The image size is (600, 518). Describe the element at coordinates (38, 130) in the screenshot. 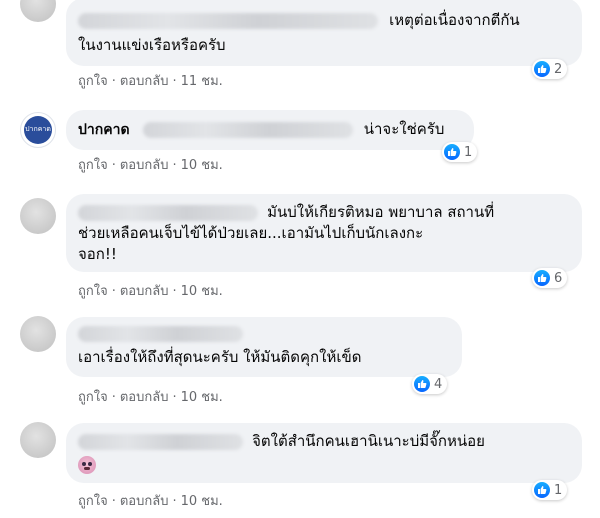

I see `brand-avatar-icon: ปากคาด` at that location.